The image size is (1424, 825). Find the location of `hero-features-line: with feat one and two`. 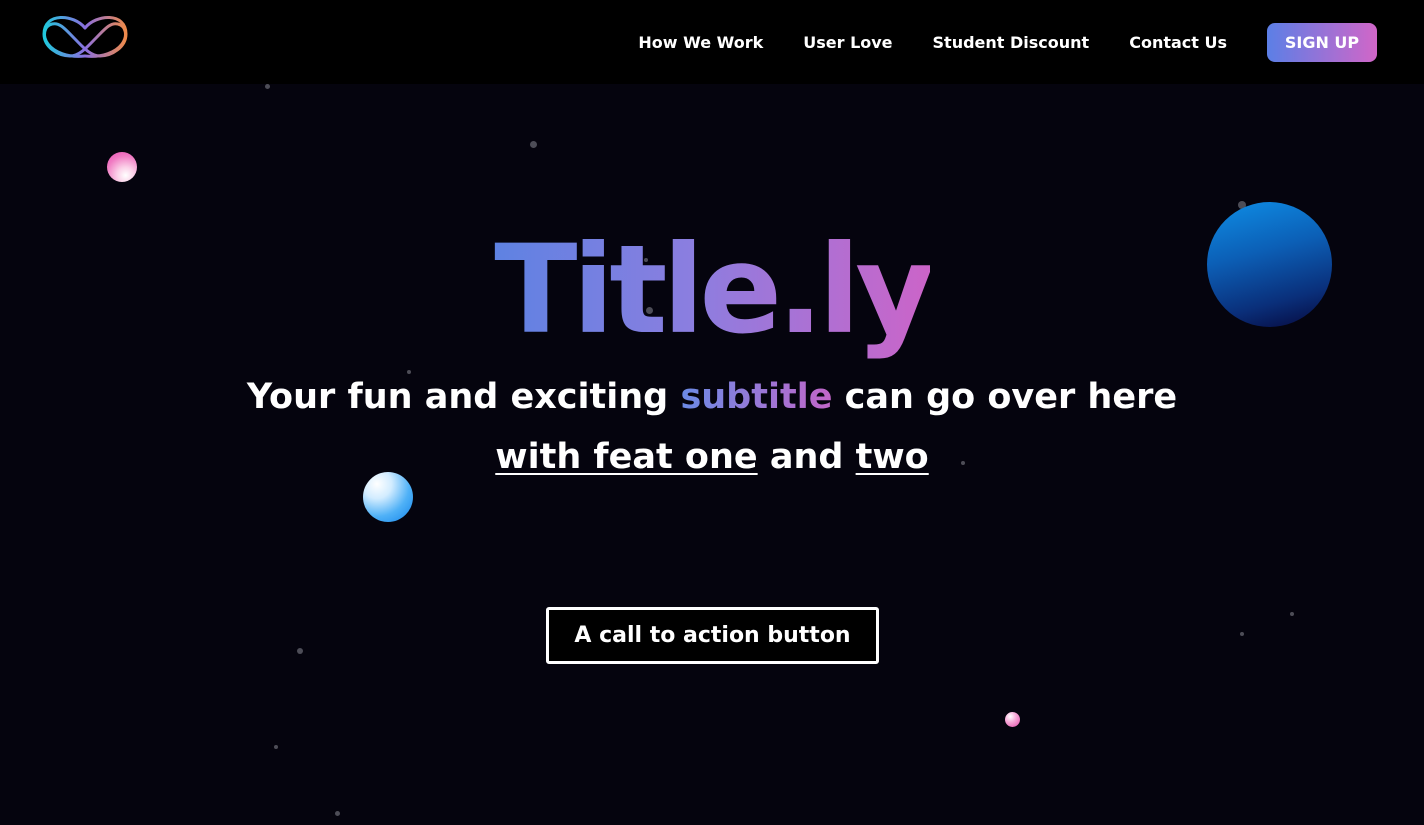

hero-features-line: with feat one and two is located at coordinates (712, 457).